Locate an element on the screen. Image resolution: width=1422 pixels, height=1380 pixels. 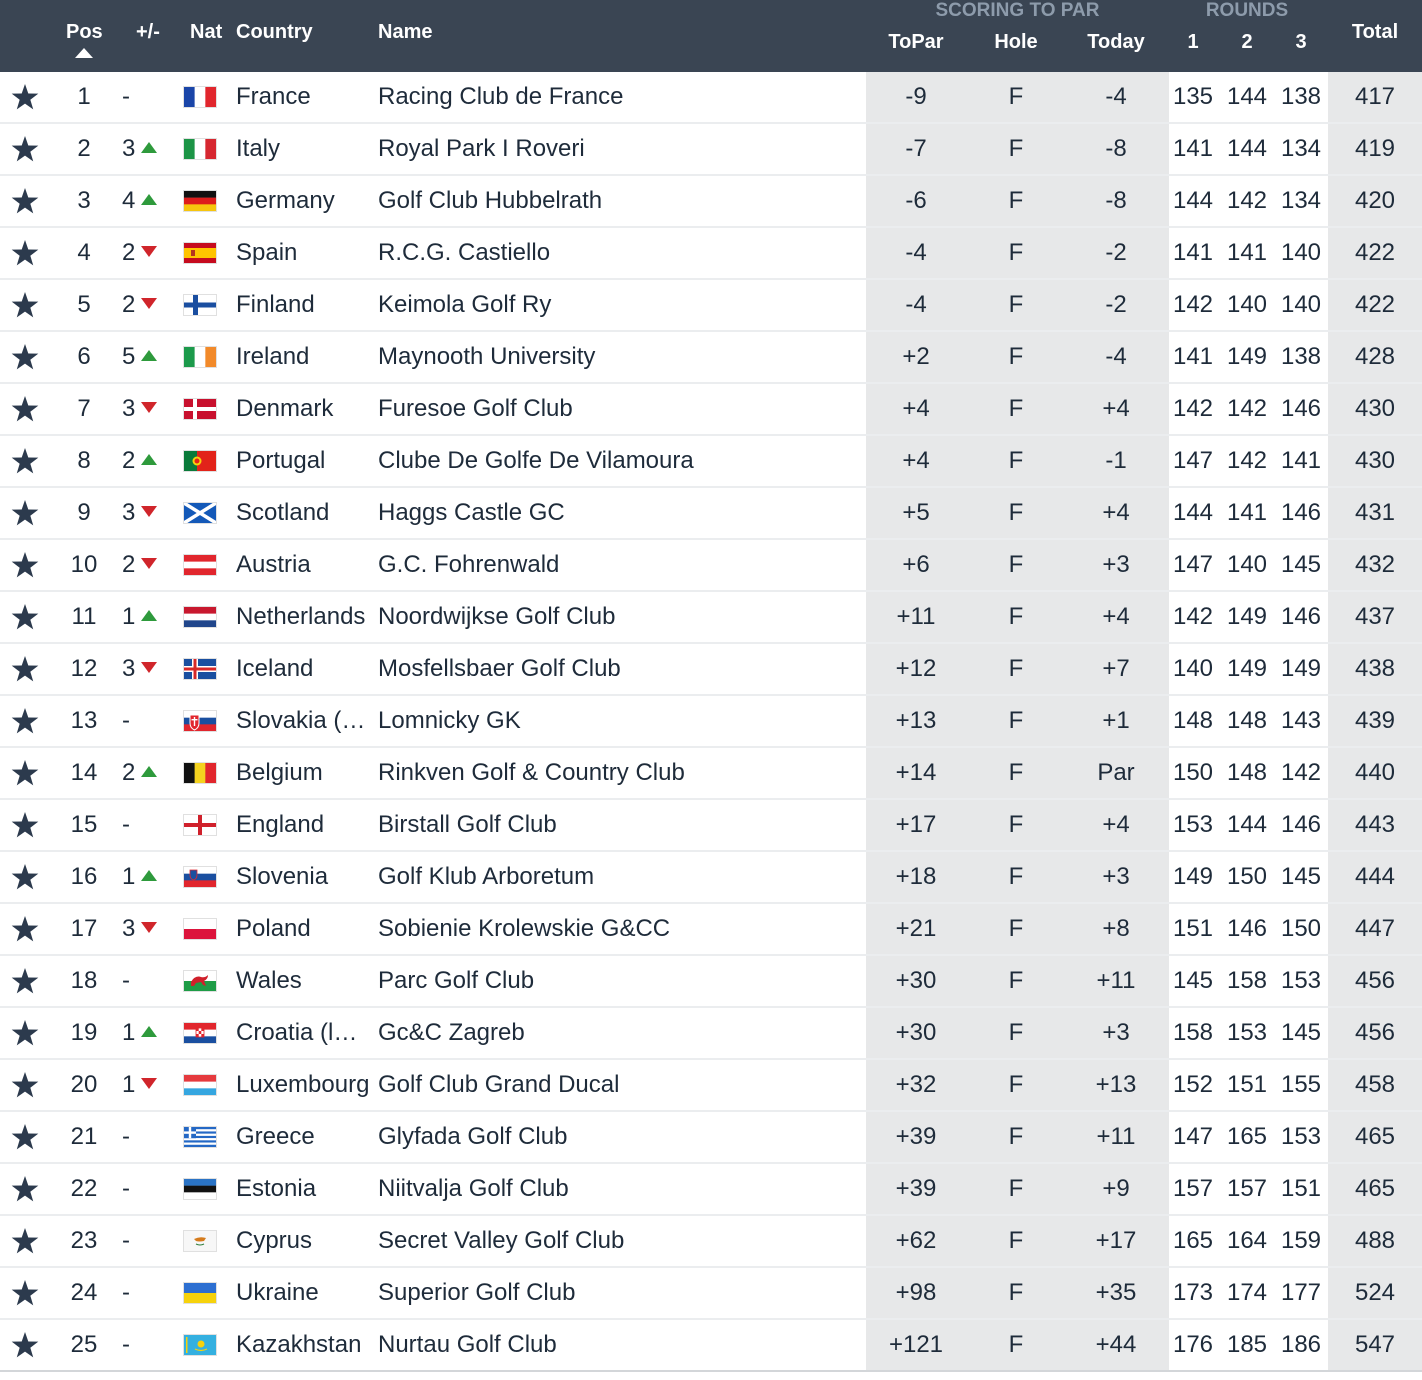
col-header-nat: Nat is located at coordinates (206, 32).